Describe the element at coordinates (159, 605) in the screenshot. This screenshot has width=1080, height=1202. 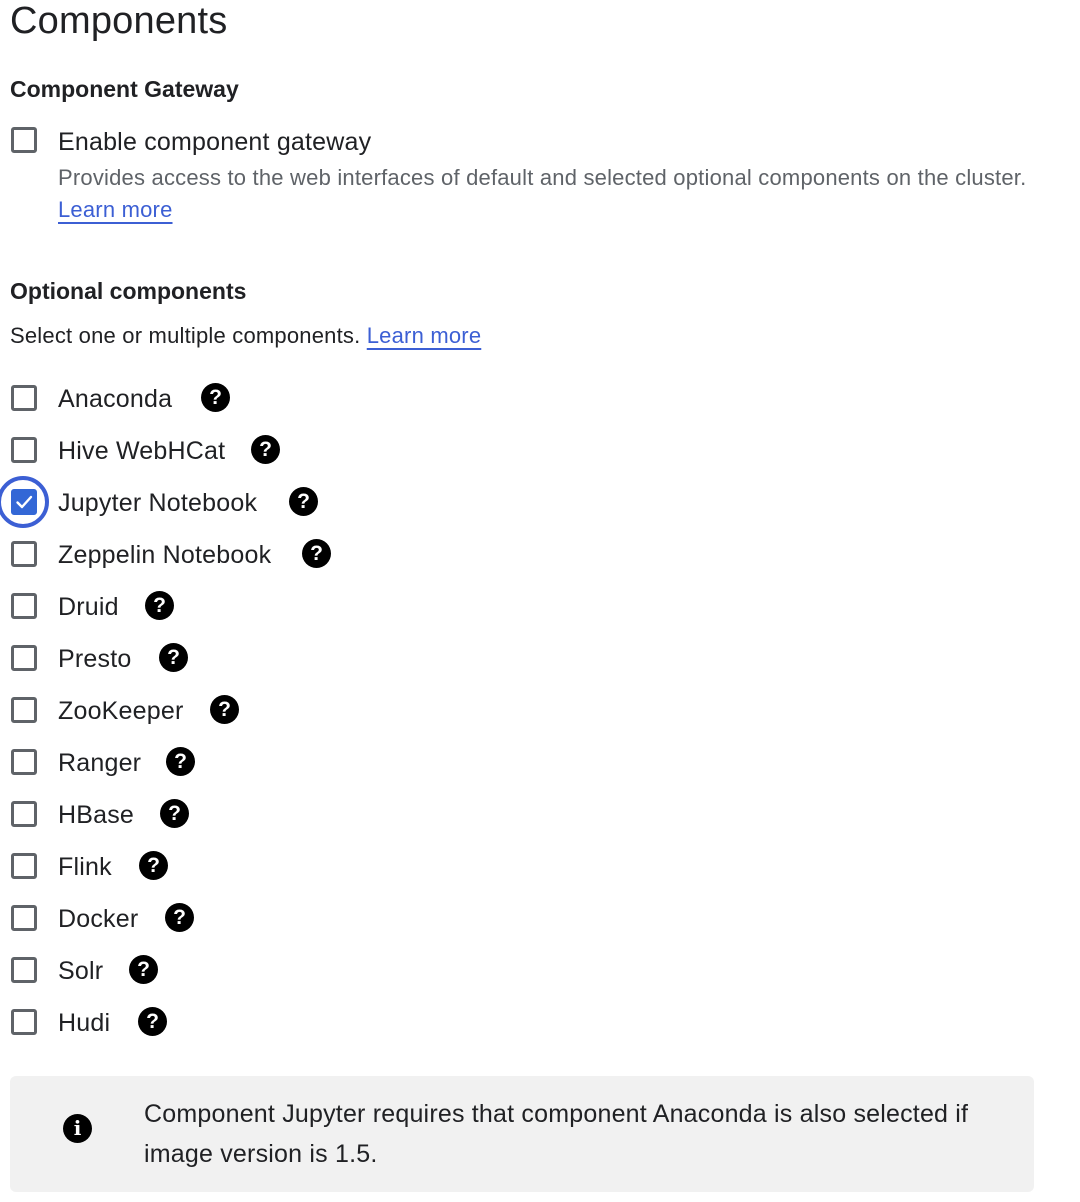
I see `druid-help-icon: ?` at that location.